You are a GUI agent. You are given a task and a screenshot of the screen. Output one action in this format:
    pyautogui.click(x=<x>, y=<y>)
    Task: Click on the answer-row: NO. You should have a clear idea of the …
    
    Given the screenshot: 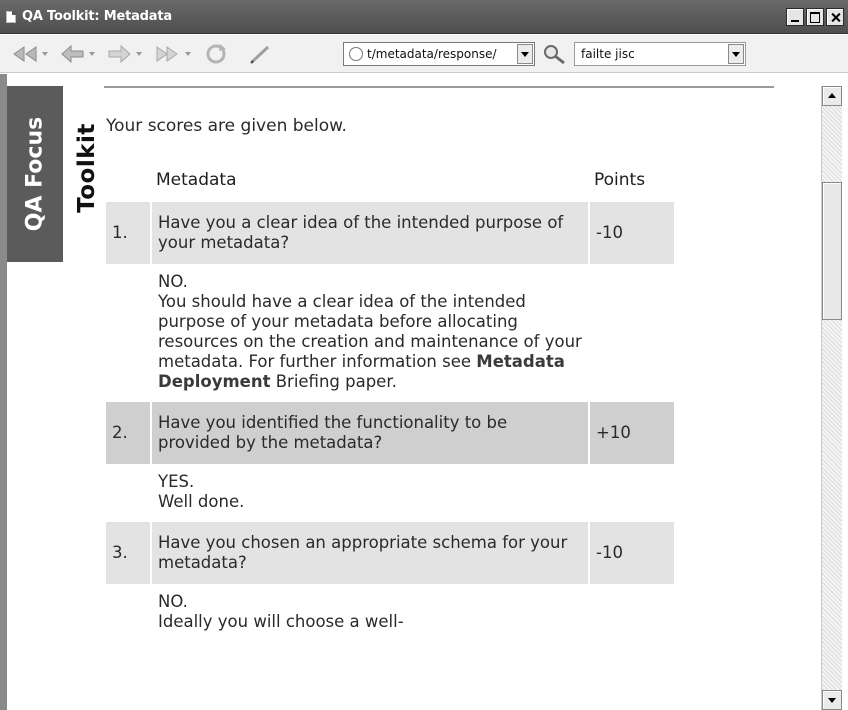 What is the action you would take?
    pyautogui.click(x=390, y=333)
    